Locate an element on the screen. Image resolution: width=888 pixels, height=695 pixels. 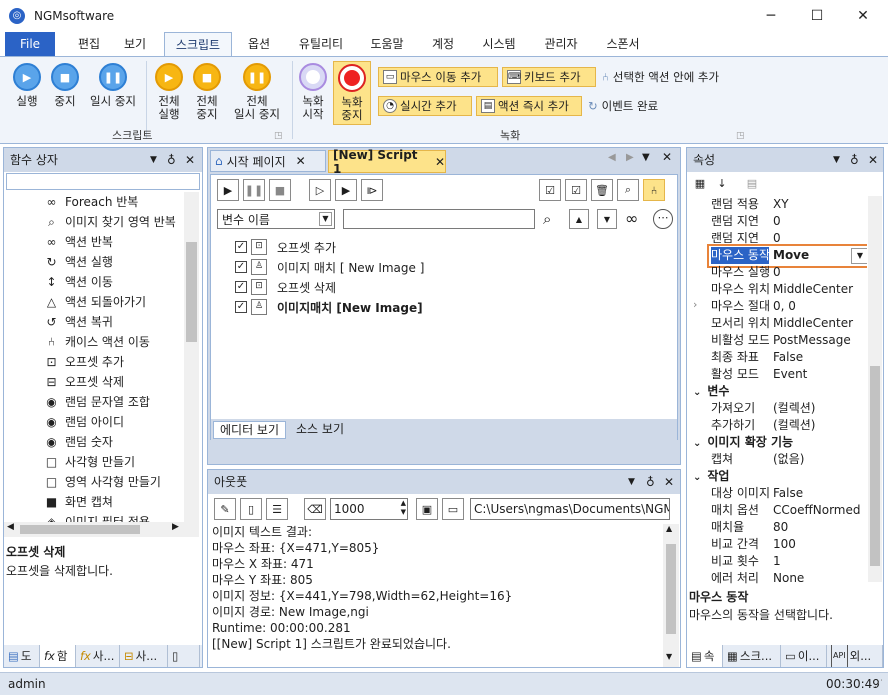
function-list-item: ◉ 랜덤 숫자 is located at coordinates (78, 442).